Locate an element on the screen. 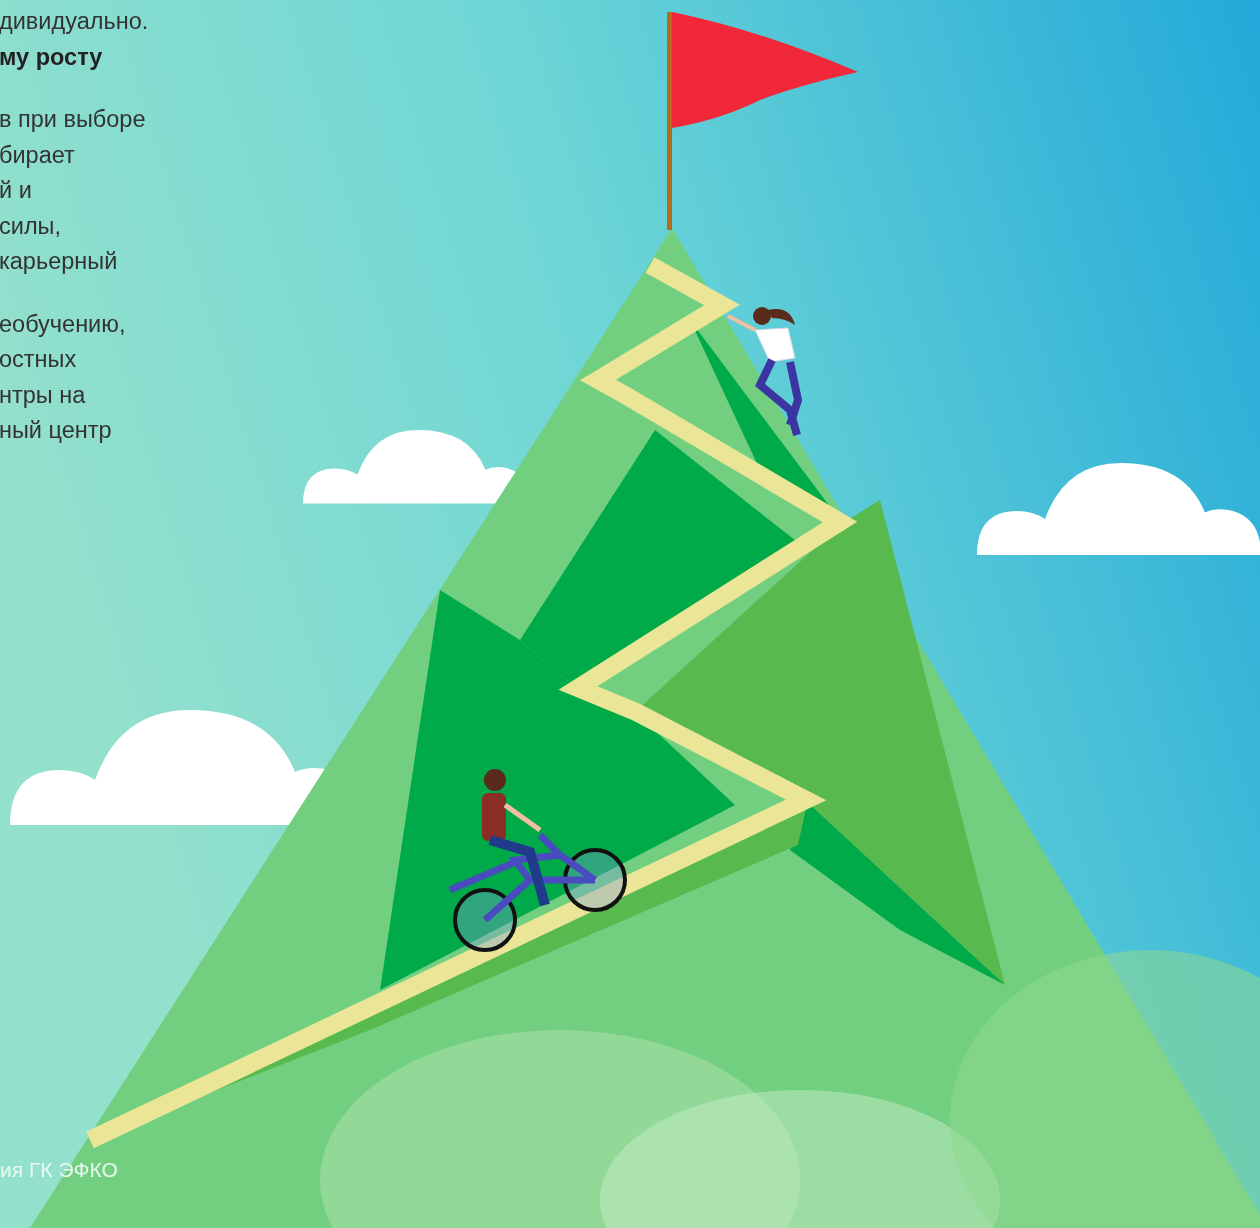 This screenshot has height=1228, width=1260. paragraph-text: в при выборе бирает й и силы, карьерный is located at coordinates (73, 190).